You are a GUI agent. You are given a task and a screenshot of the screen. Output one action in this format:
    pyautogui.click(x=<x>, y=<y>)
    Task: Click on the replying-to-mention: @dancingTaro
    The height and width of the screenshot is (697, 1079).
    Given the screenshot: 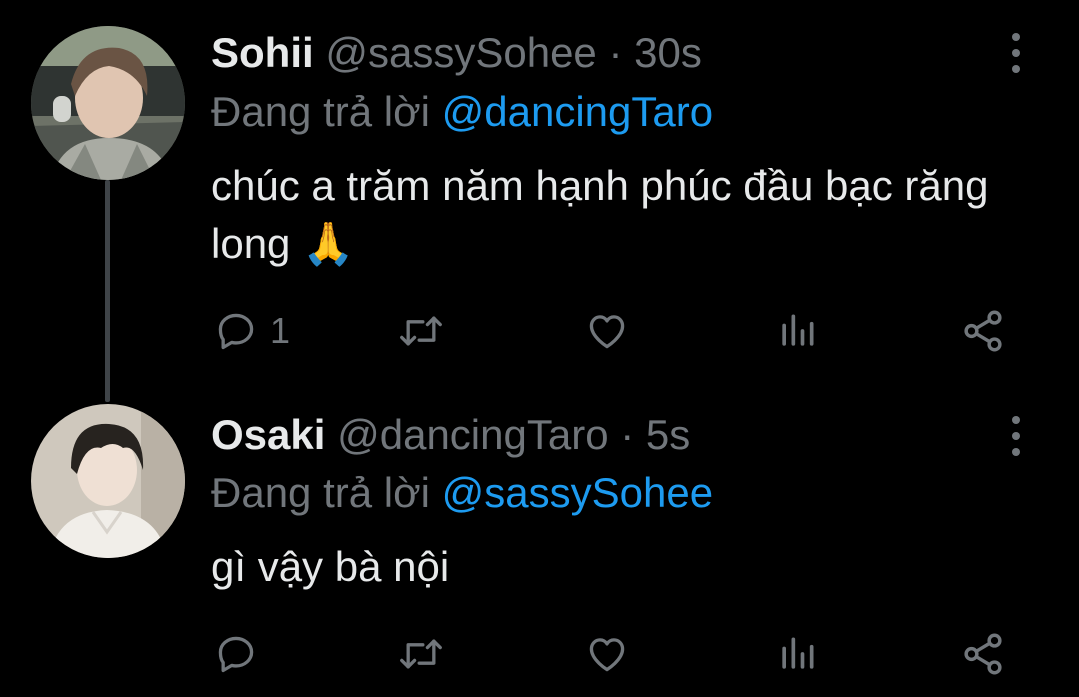 What is the action you would take?
    pyautogui.click(x=577, y=111)
    